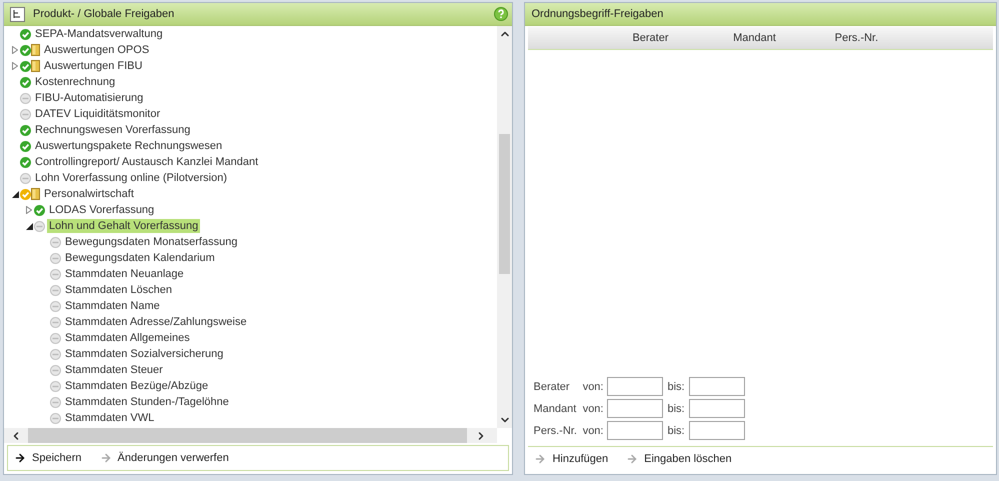  I want to click on tree-item: Stammdaten VWL, so click(109, 418).